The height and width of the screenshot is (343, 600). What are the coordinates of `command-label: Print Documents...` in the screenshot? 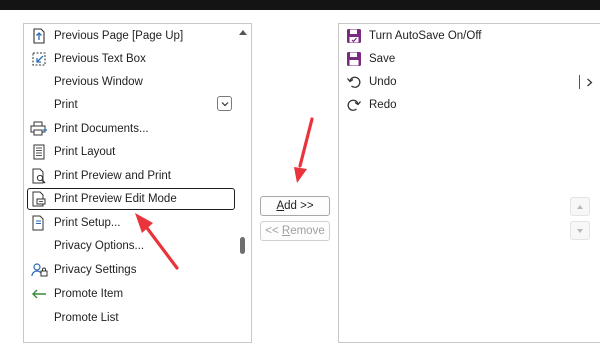 It's located at (101, 129).